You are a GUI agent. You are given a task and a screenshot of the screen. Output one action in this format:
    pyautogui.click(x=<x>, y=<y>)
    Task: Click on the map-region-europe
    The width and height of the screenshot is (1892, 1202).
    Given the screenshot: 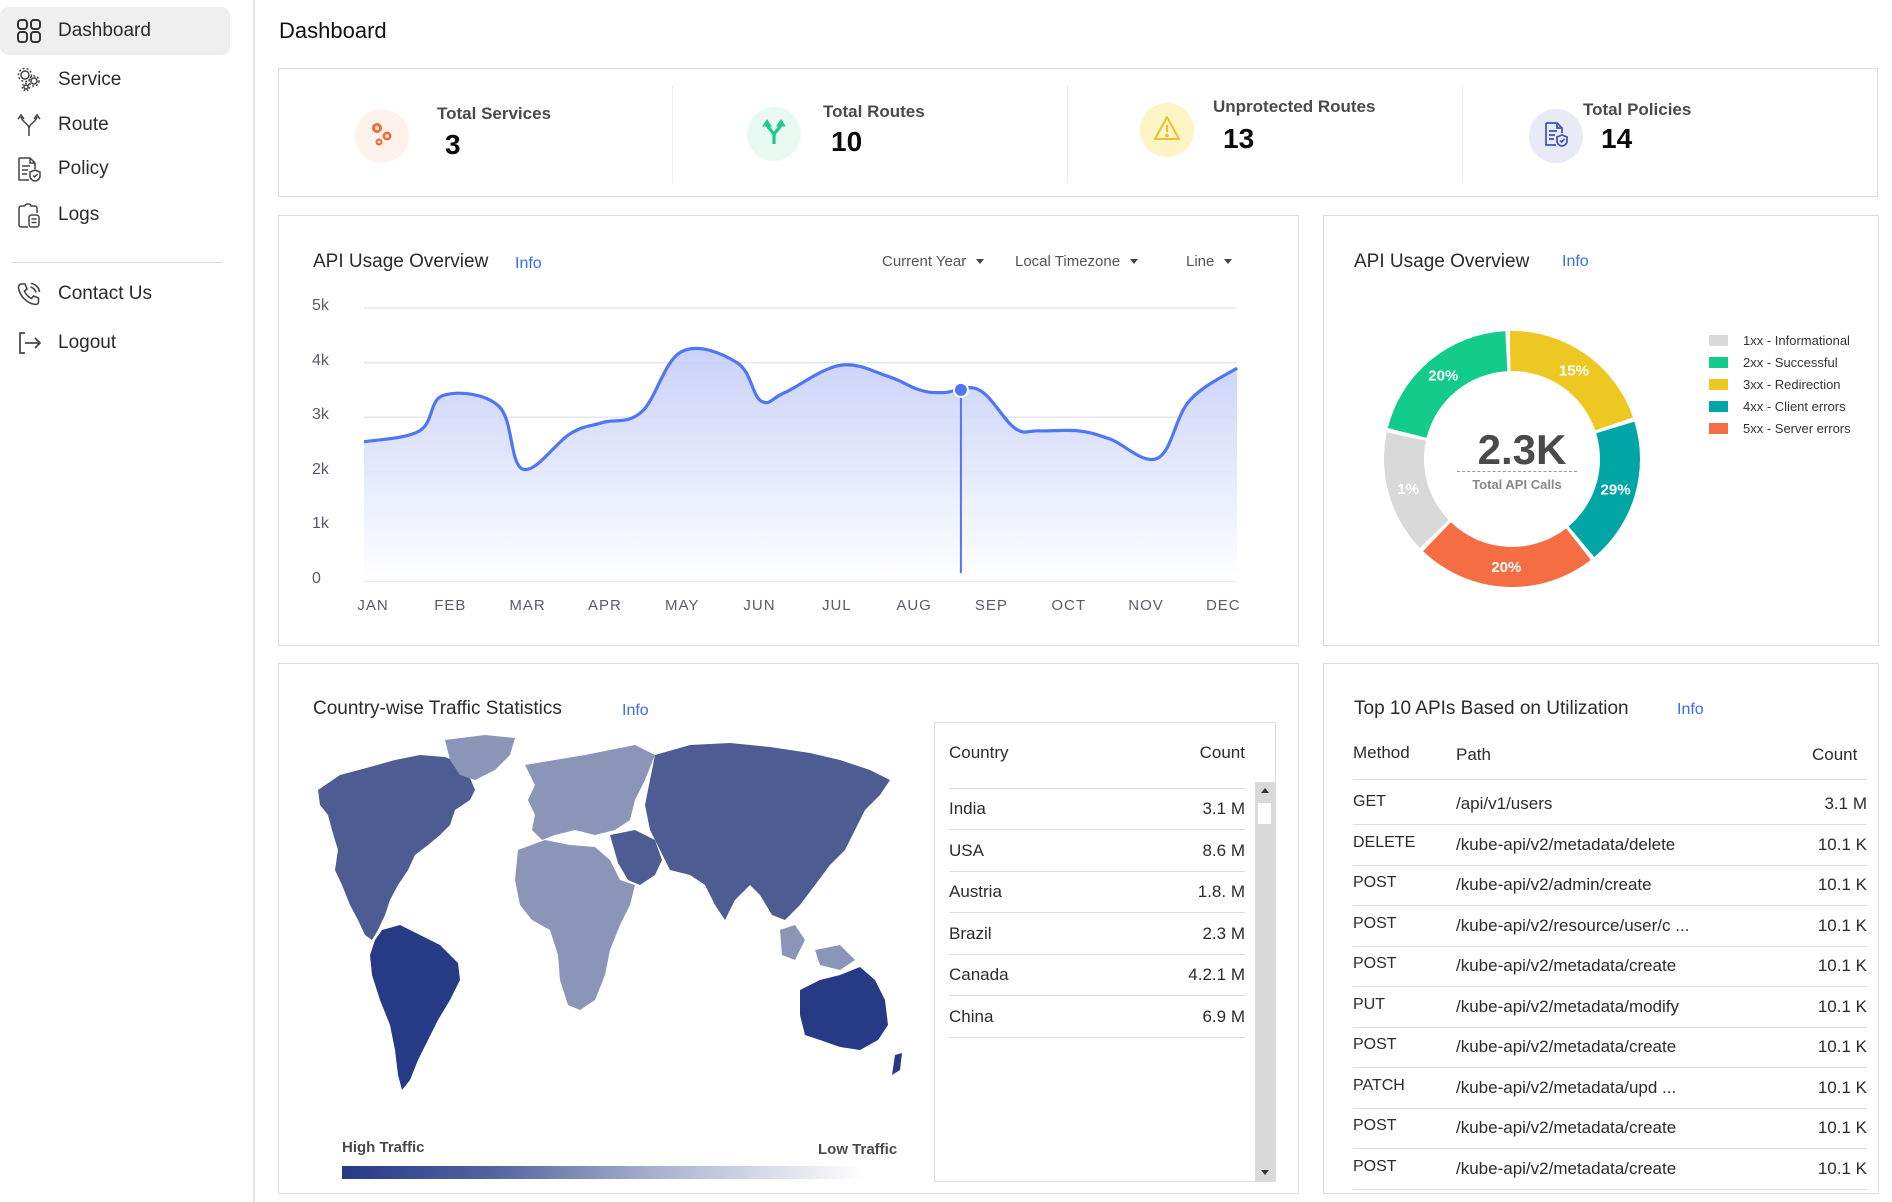 What is the action you would take?
    pyautogui.click(x=590, y=792)
    